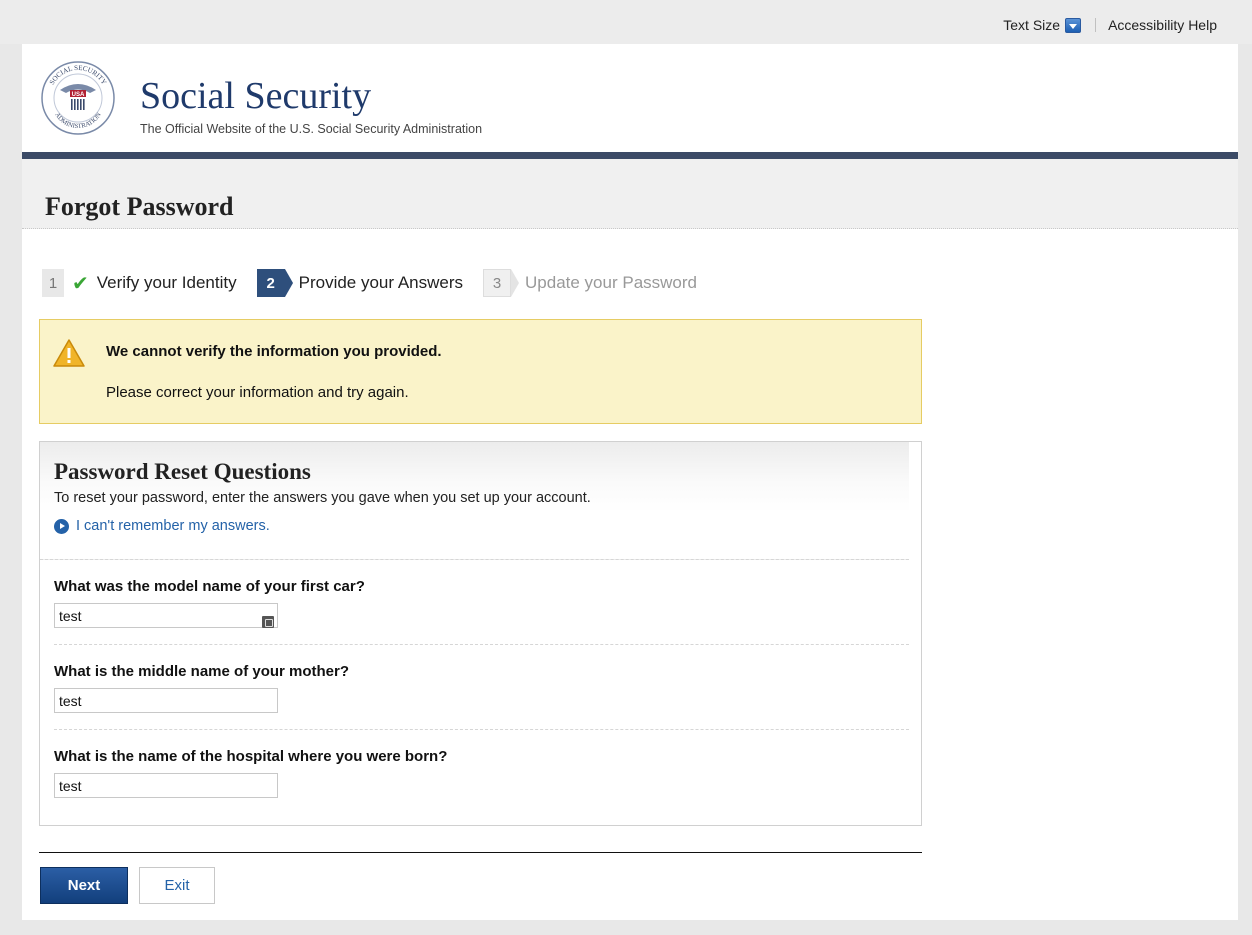 This screenshot has width=1252, height=935. What do you see at coordinates (166, 700) in the screenshot?
I see `mother-middle-name-input` at bounding box center [166, 700].